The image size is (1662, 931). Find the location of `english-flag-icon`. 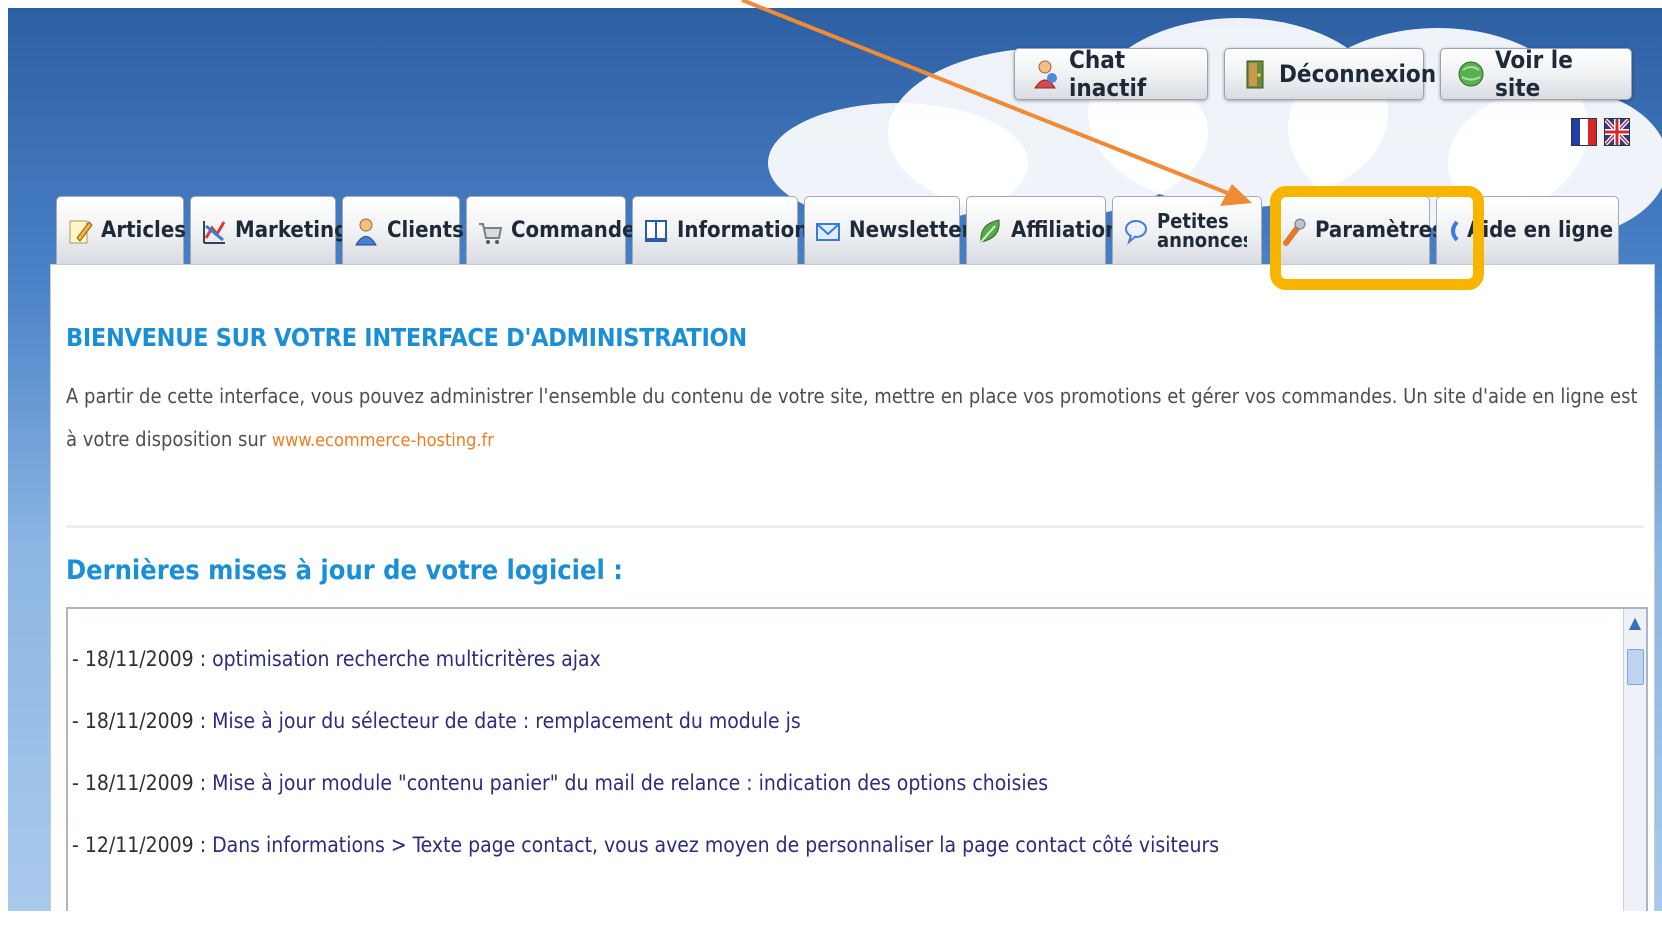

english-flag-icon is located at coordinates (1617, 132).